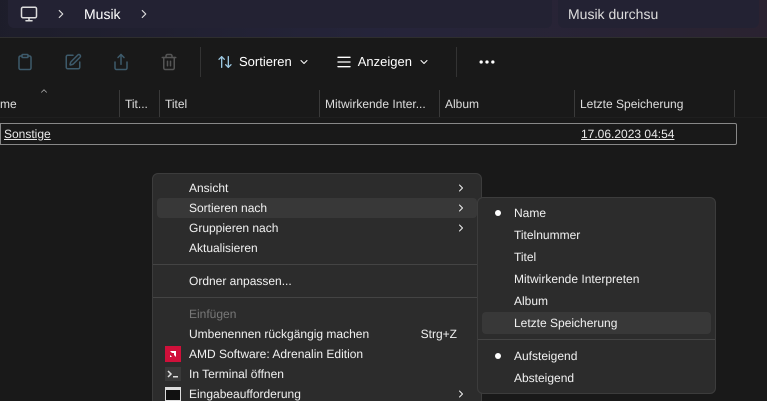 The width and height of the screenshot is (767, 401). I want to click on column-header: Titel, so click(240, 103).